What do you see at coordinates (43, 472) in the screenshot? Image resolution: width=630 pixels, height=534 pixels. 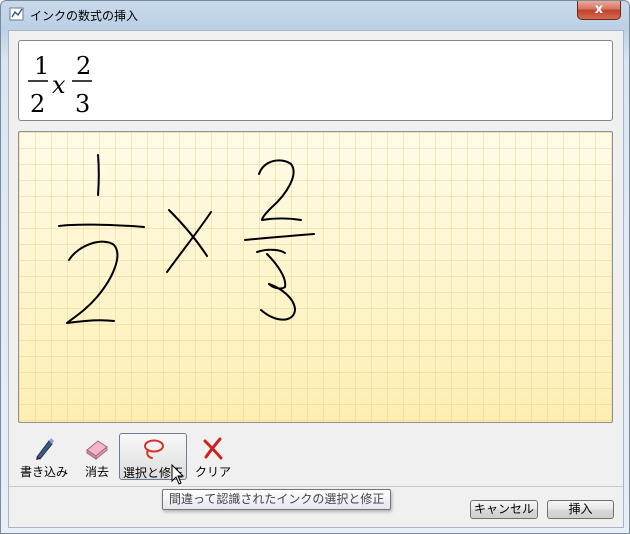 I see `write-tool-label: 書き込み` at bounding box center [43, 472].